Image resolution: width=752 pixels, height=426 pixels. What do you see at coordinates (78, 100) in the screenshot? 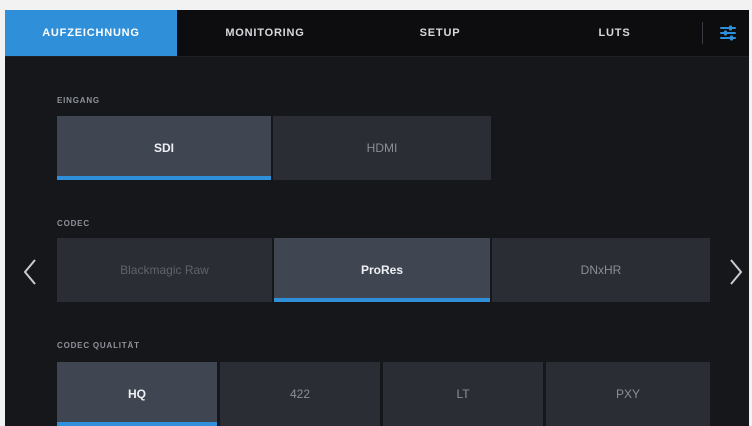
I see `source-section-label: EINGANG` at bounding box center [78, 100].